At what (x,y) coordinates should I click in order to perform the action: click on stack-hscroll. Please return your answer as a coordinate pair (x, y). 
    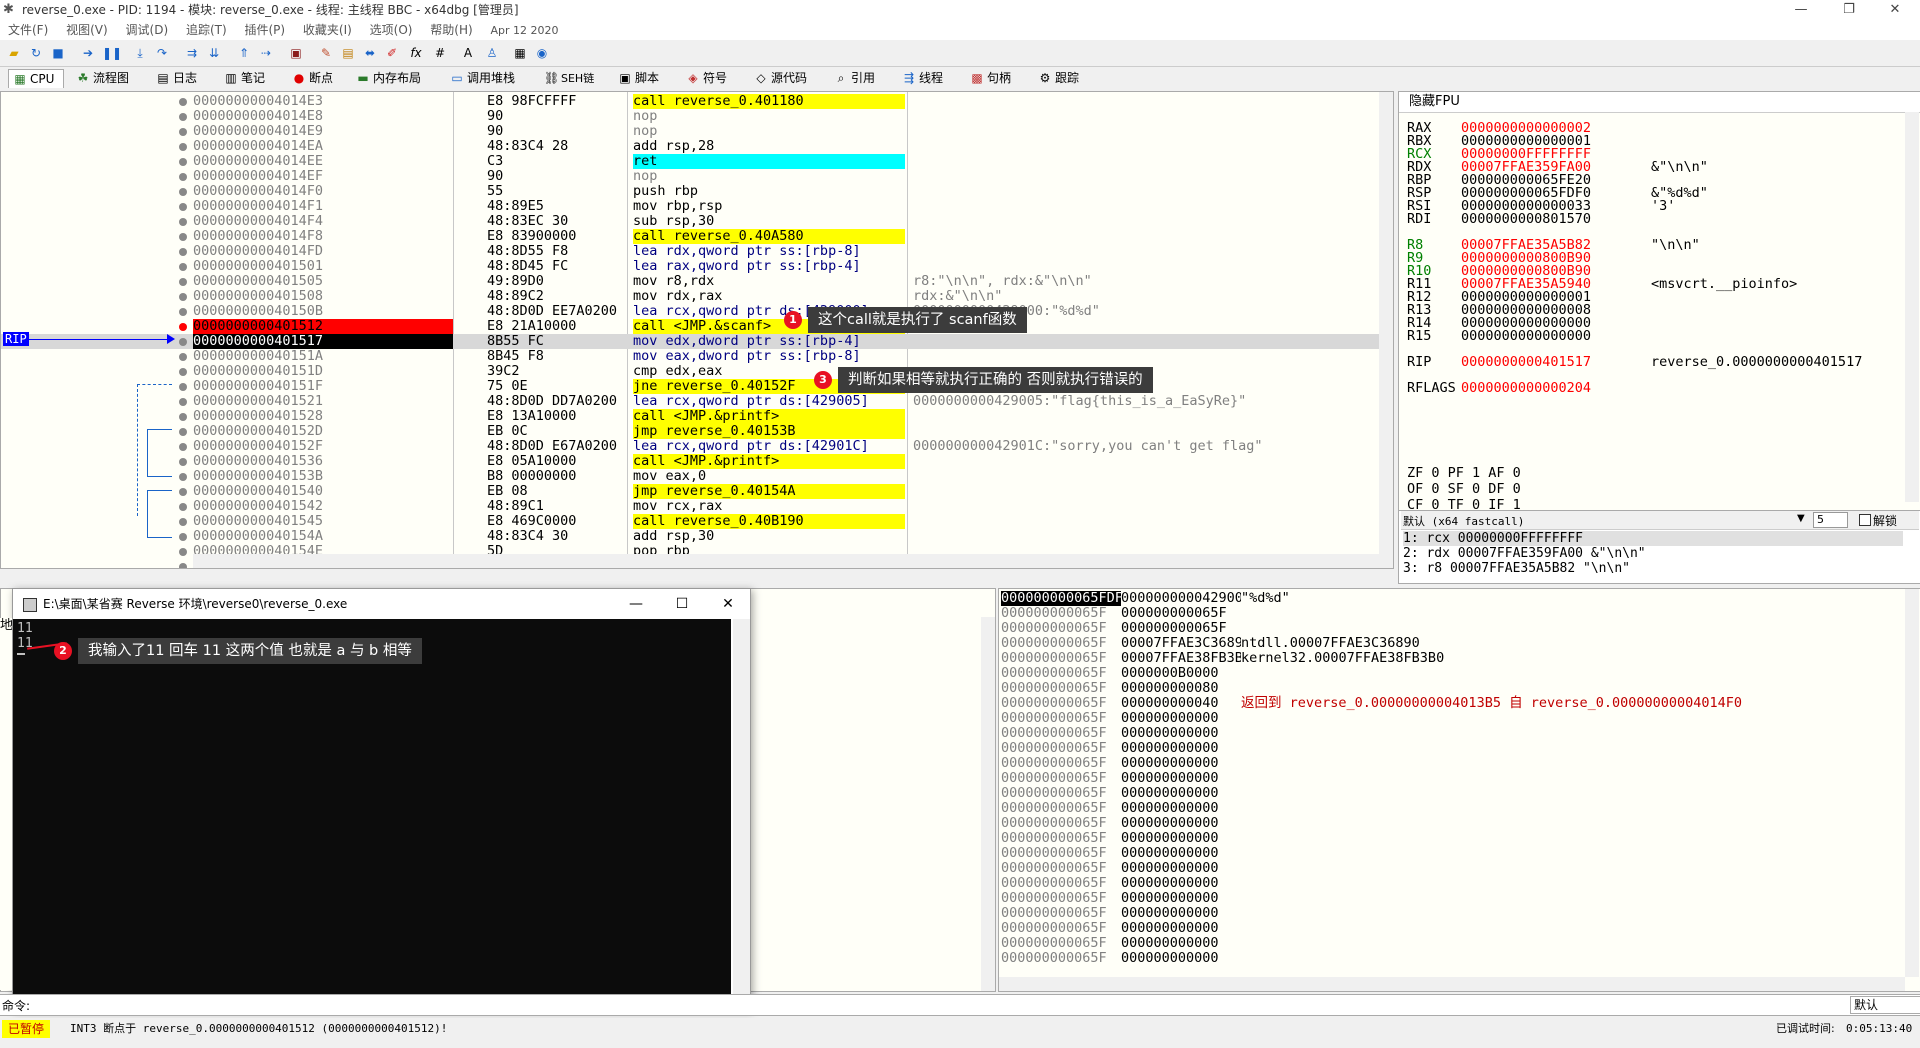
    Looking at the image, I should click on (1452, 984).